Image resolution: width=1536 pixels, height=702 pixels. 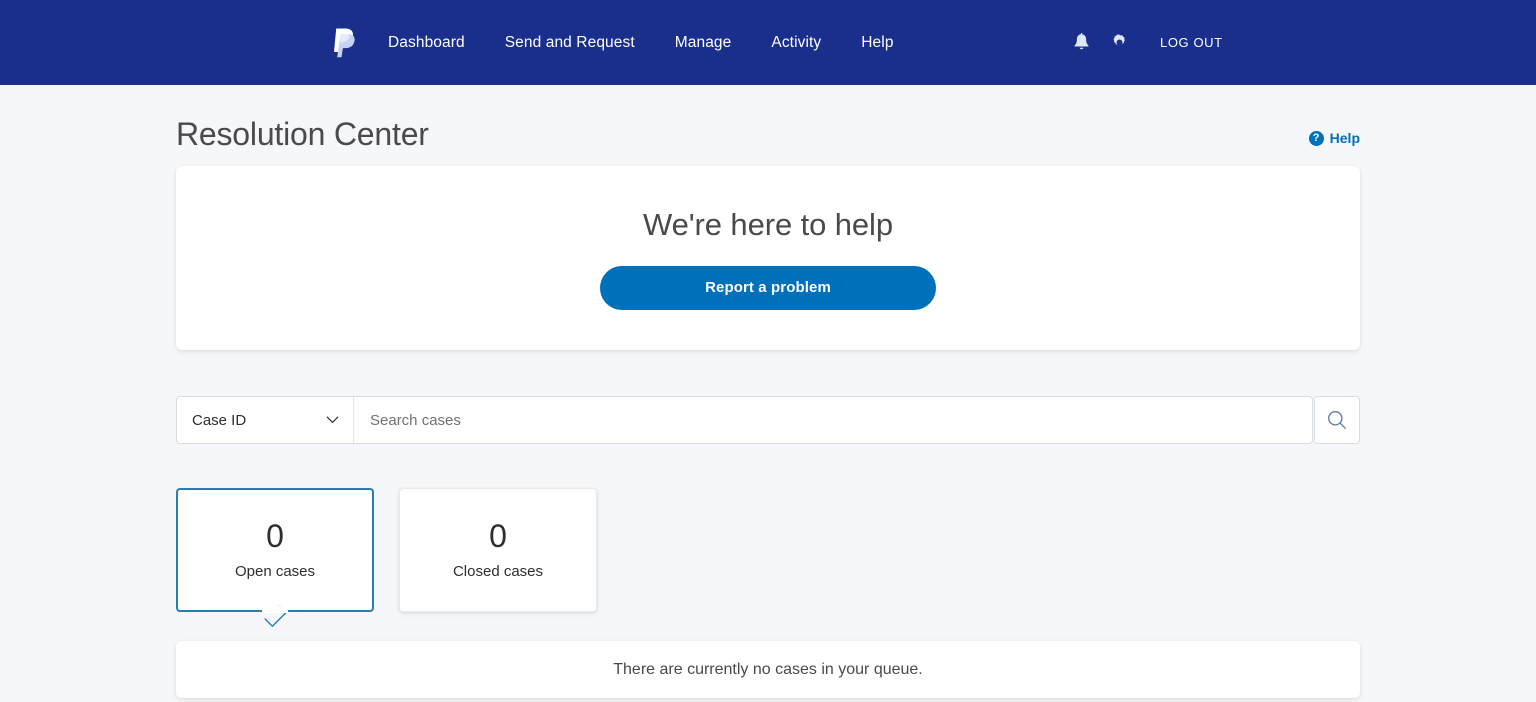 I want to click on bell-icon-glyph, so click(x=1081, y=41).